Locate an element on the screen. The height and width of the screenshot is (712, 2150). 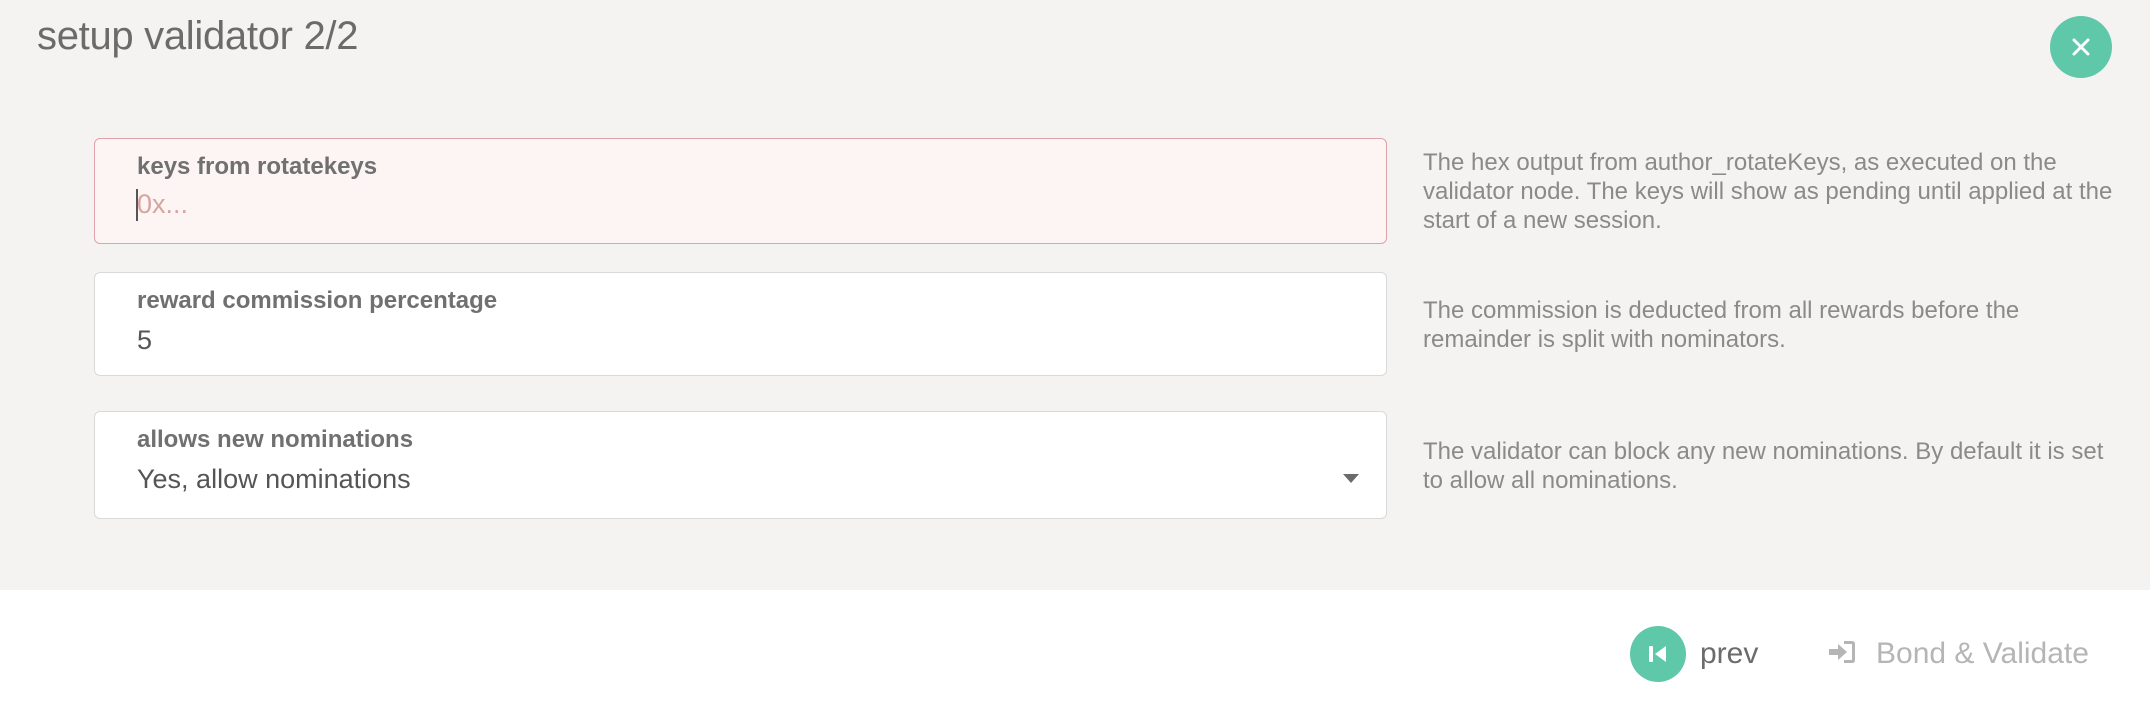
text-caret is located at coordinates (137, 205).